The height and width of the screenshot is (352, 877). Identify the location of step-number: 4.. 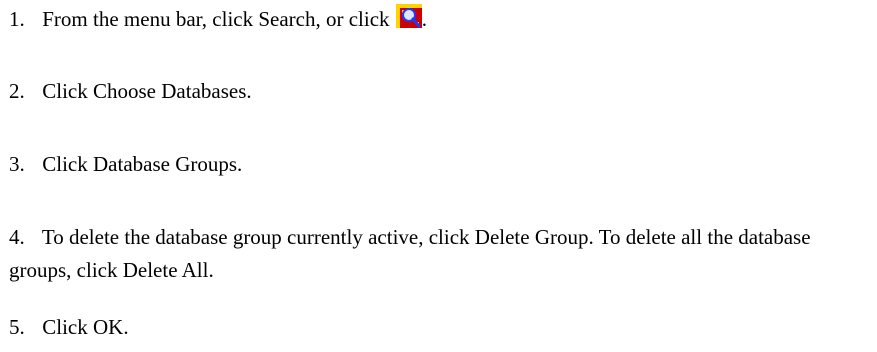
(17, 237).